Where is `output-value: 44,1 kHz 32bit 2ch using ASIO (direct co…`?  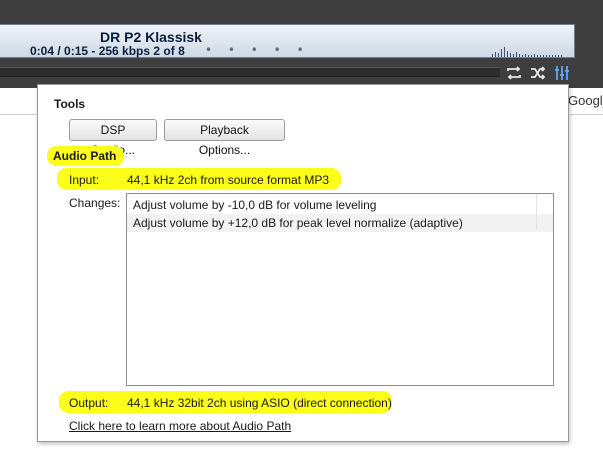
output-value: 44,1 kHz 32bit 2ch using ASIO (direct co… is located at coordinates (259, 403).